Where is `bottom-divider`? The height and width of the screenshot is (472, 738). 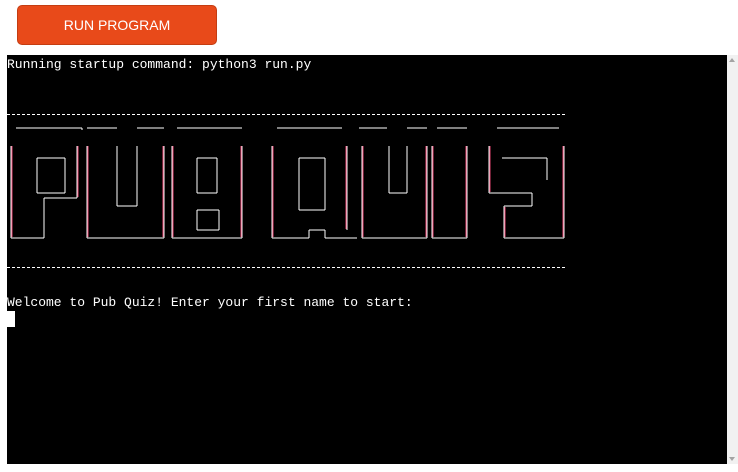 bottom-divider is located at coordinates (286, 267).